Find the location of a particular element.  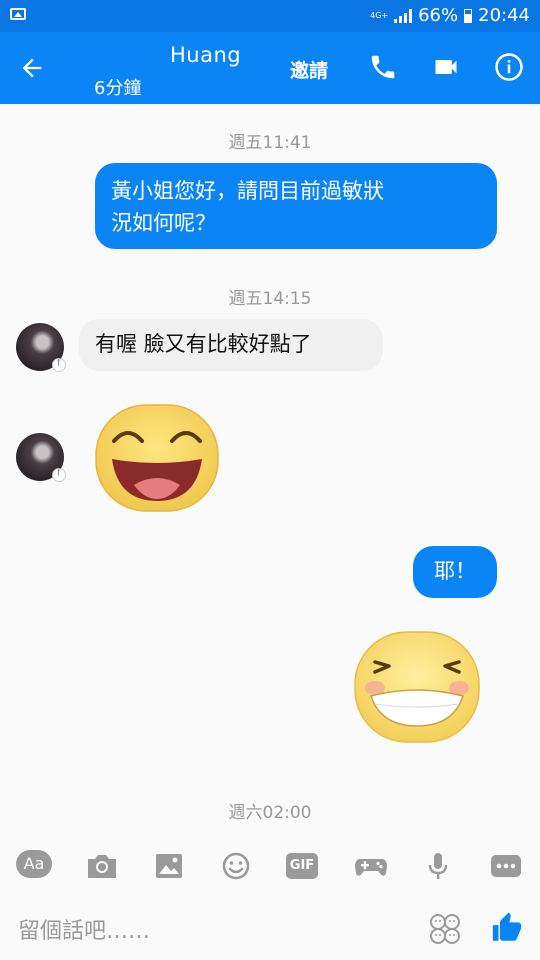

game-controller-icon is located at coordinates (371, 866).